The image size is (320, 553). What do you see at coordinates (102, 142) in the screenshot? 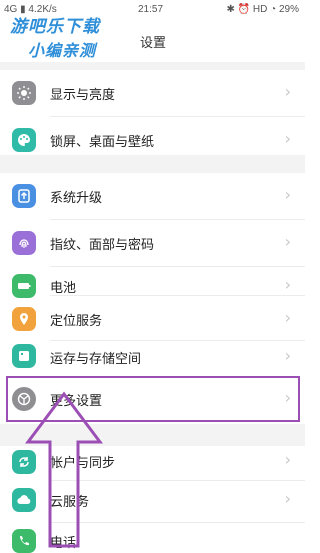
I see `row-label: 锁屏、桌面与壁纸` at bounding box center [102, 142].